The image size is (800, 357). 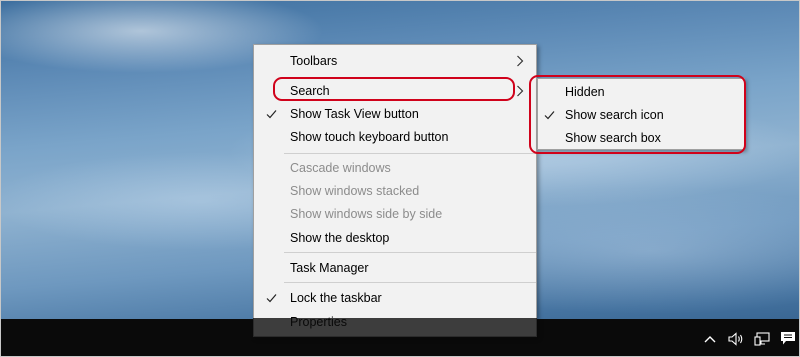 What do you see at coordinates (340, 237) in the screenshot?
I see `menu-item-label: Show the desktop` at bounding box center [340, 237].